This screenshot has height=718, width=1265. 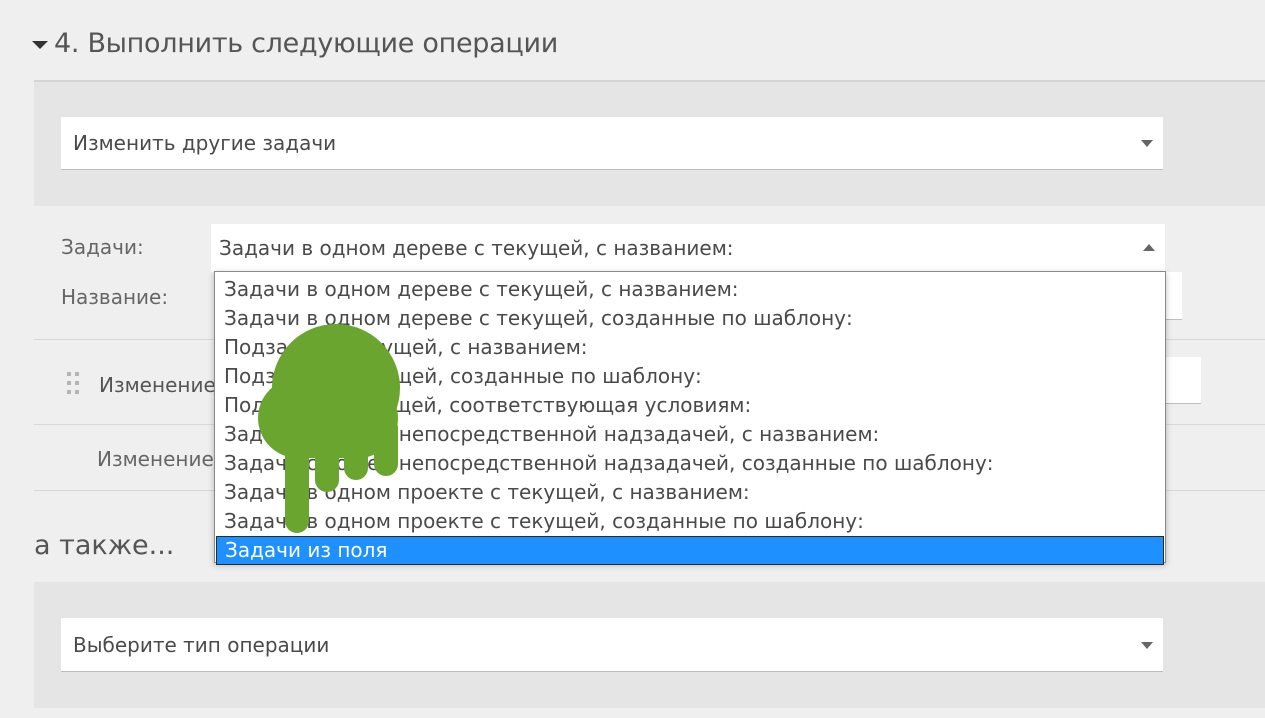 I want to click on chevron-up-icon, so click(x=1149, y=247).